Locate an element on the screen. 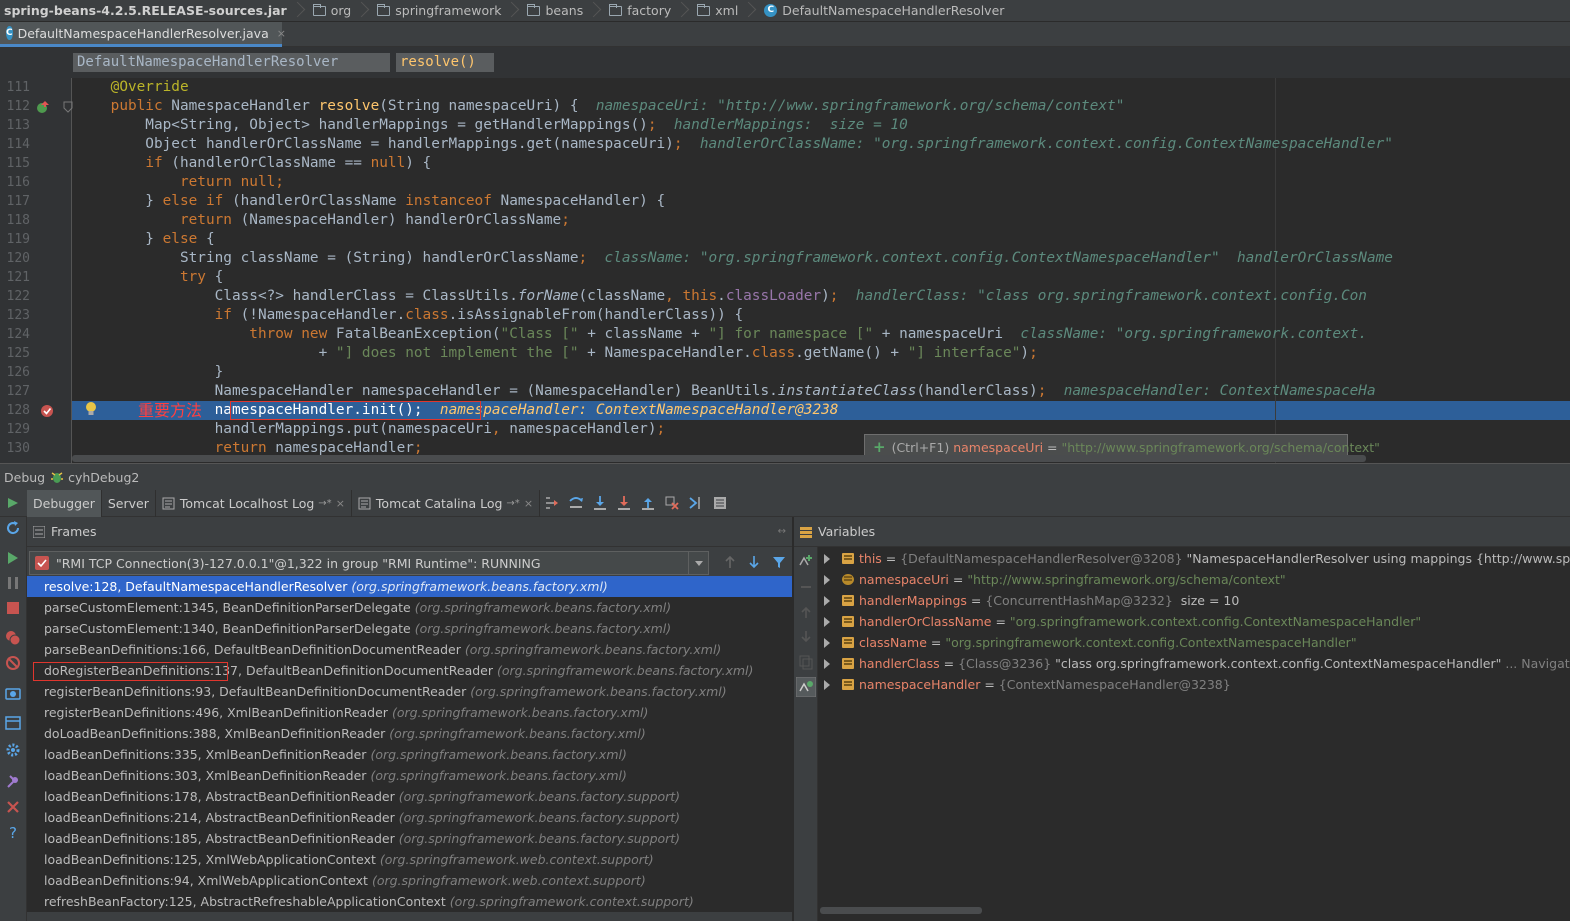 The image size is (1570, 921). nav-crumb-org: org is located at coordinates (341, 10).